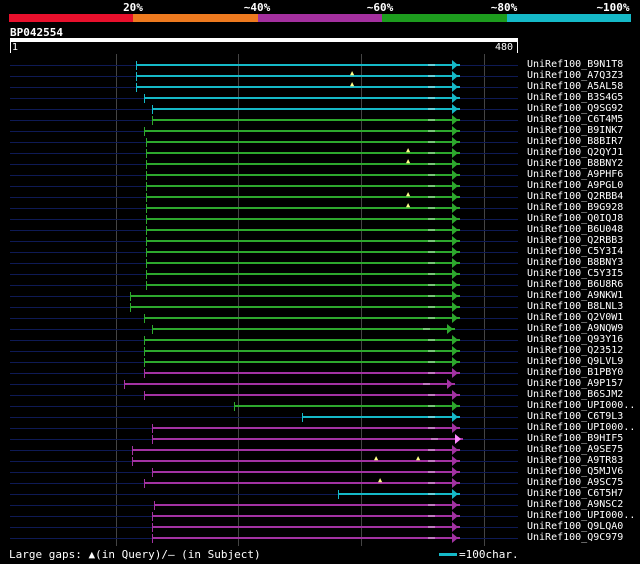 This screenshot has width=640, height=564. Describe the element at coordinates (264, 40) in the screenshot. I see `query-sequence-bar` at that location.